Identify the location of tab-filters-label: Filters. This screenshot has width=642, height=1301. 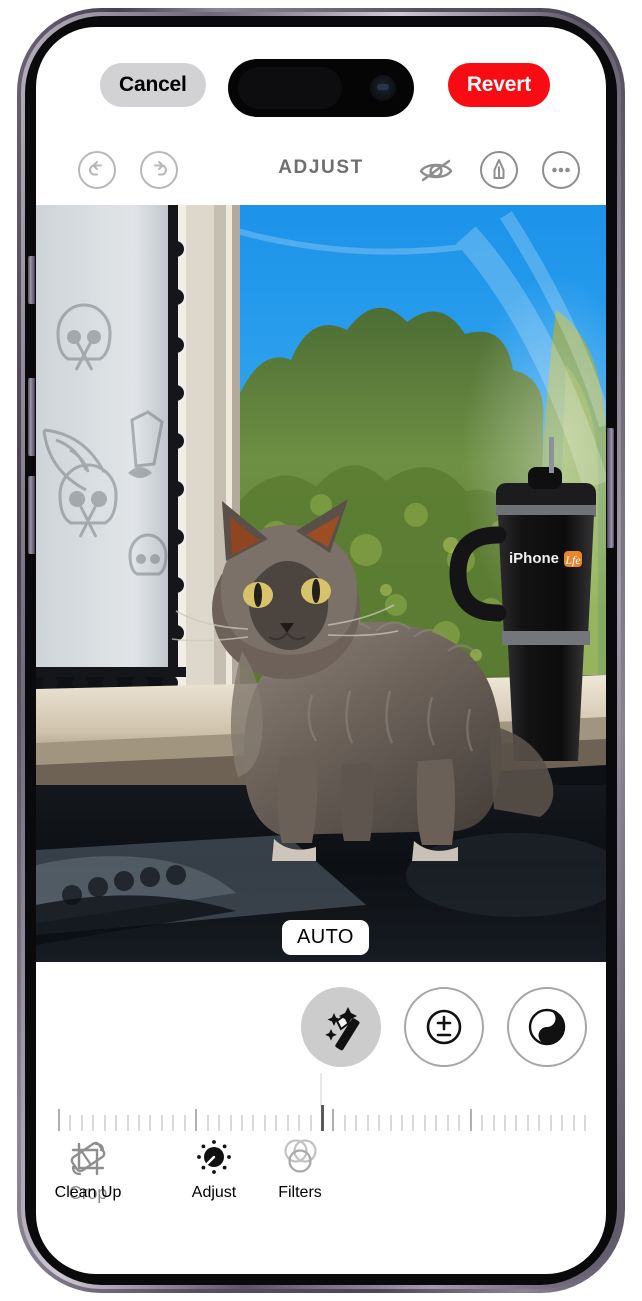
(300, 1192).